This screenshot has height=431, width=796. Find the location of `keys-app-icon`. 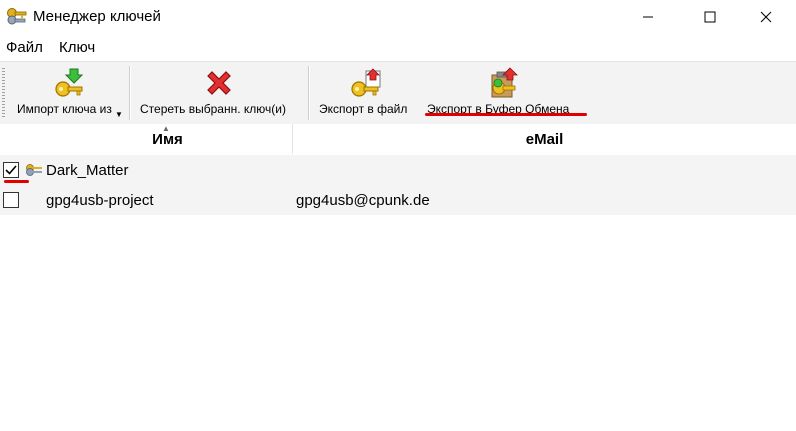

keys-app-icon is located at coordinates (17, 16).